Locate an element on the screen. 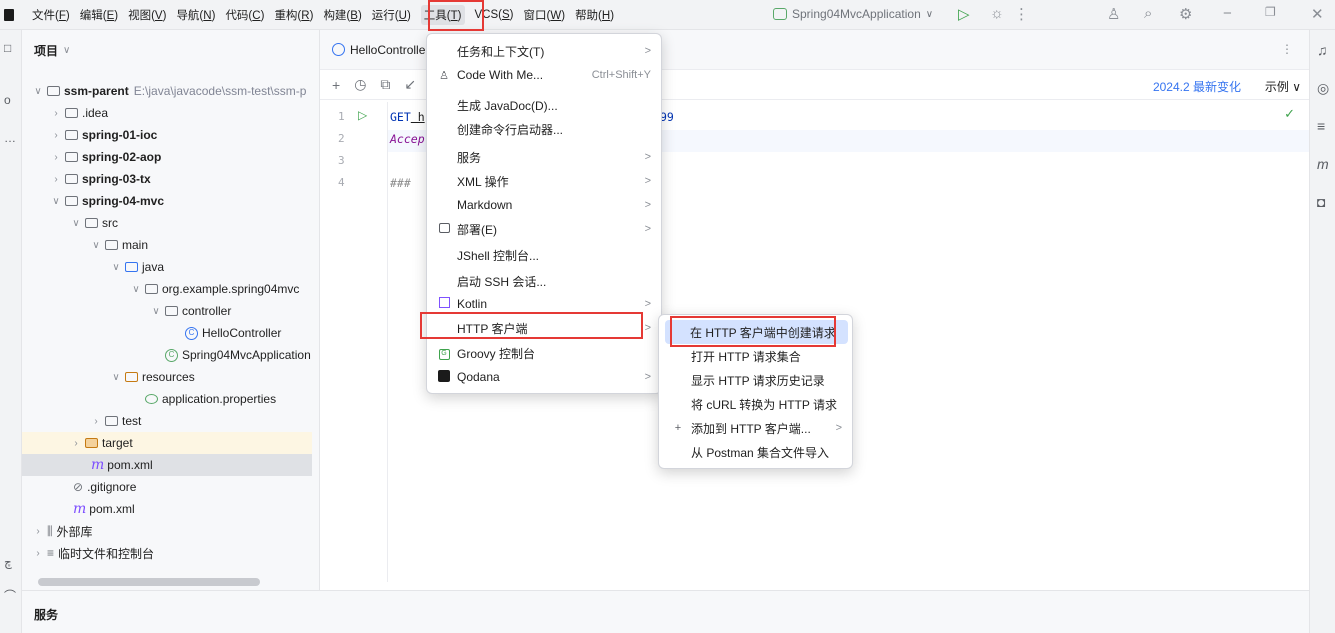  tree-node-idea: › .idea is located at coordinates (167, 113).